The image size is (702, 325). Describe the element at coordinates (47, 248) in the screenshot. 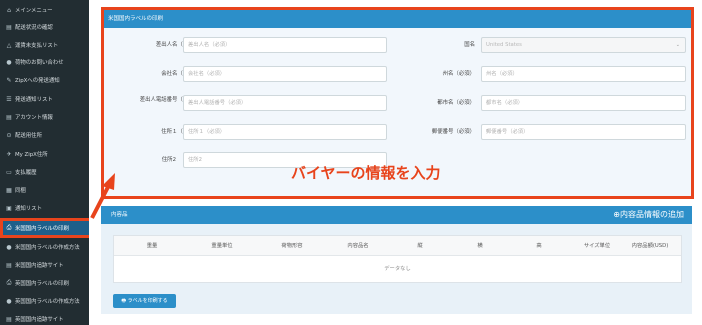

I see `sidebar-item-label: 米国国内ラベルの作成方法` at that location.